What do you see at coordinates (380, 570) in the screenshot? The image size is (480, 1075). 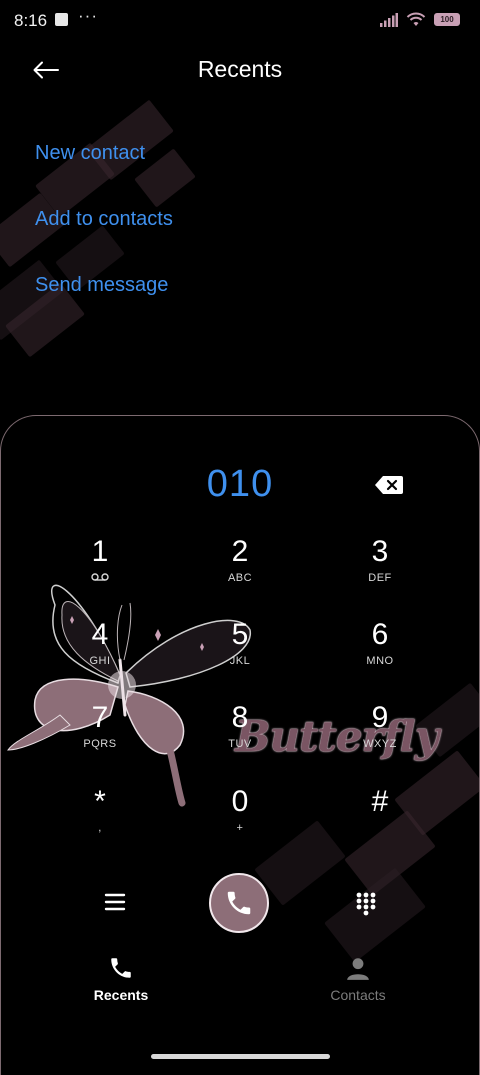 I see `key-3: 3 DEF` at bounding box center [380, 570].